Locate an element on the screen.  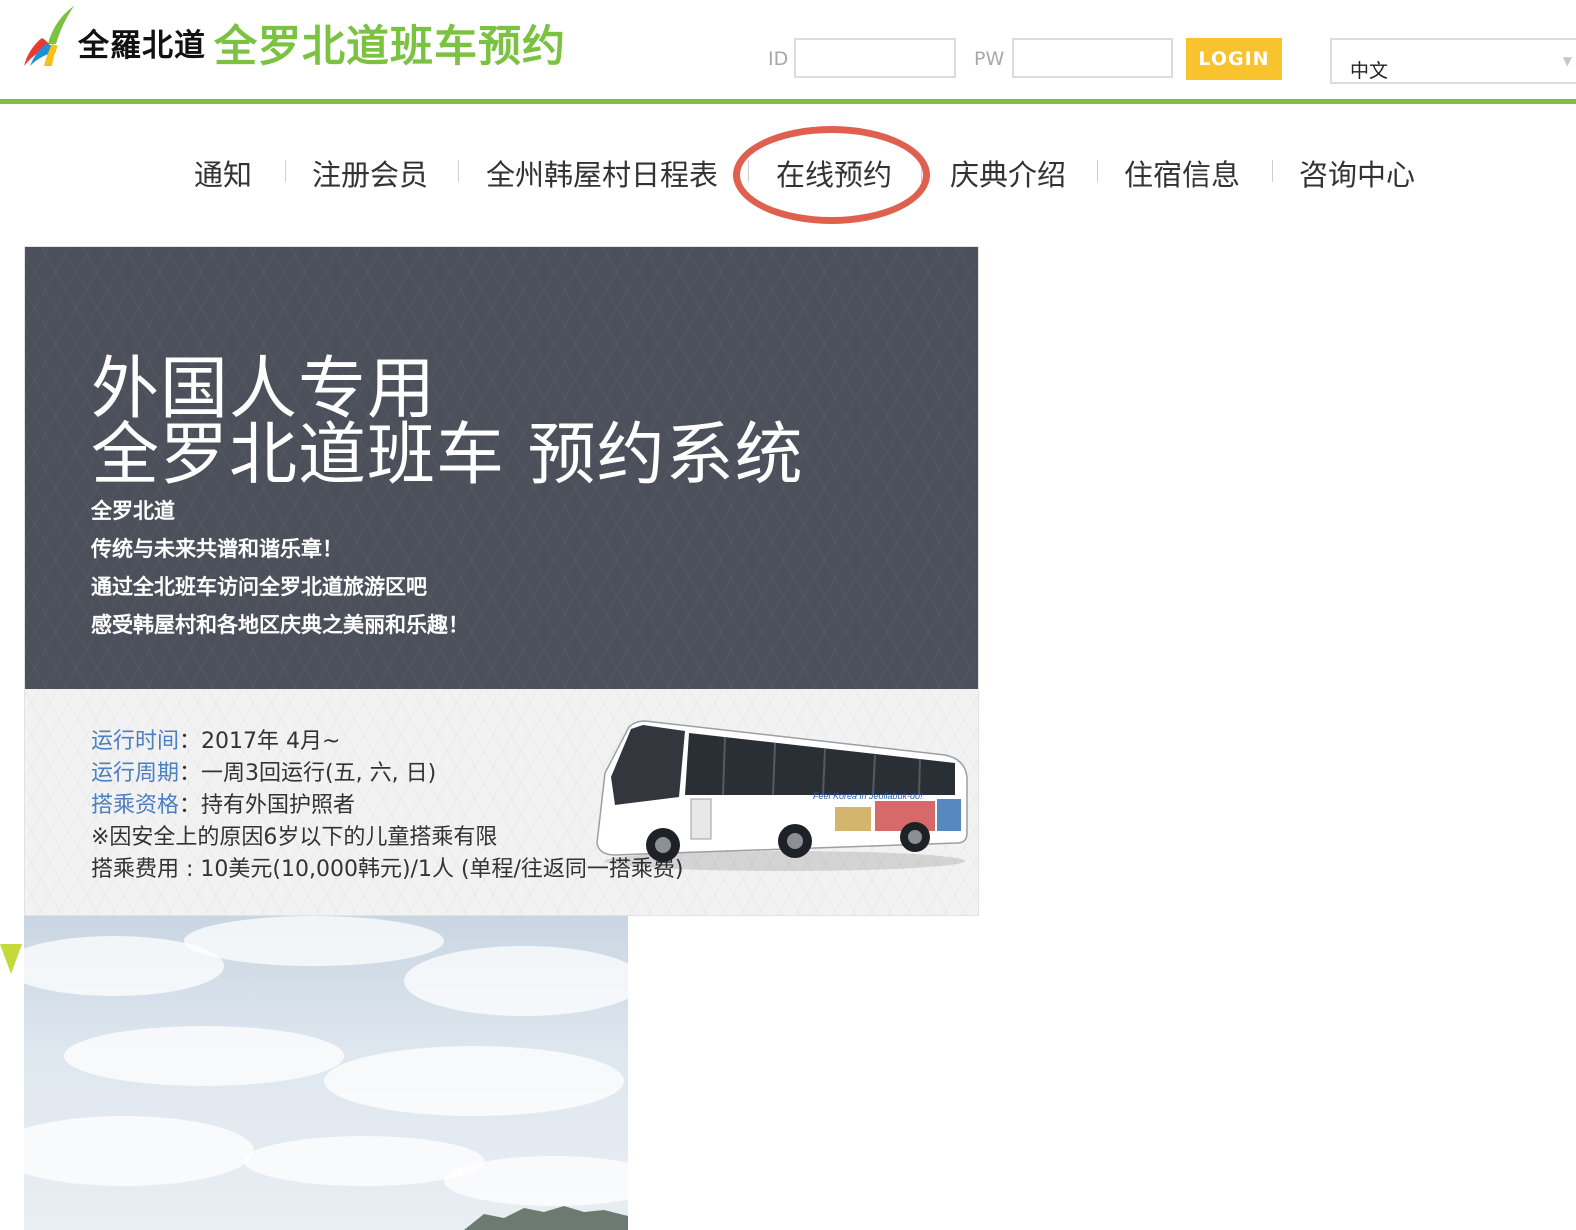
banner-line-1: 全罗北道 is located at coordinates (133, 511).